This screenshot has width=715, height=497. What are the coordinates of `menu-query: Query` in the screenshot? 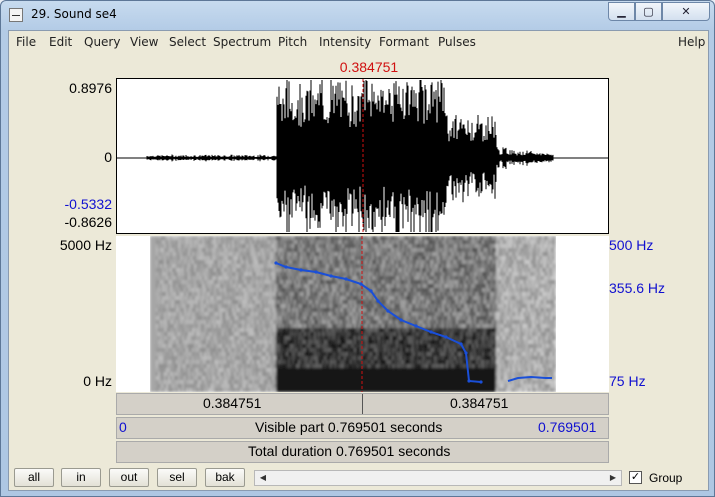 It's located at (102, 42).